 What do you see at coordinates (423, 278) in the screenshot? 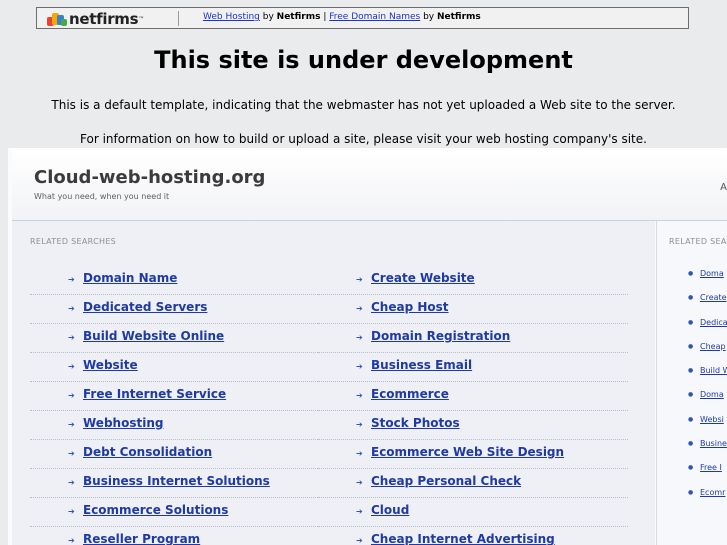
I see `related-search-link: Create Website` at bounding box center [423, 278].